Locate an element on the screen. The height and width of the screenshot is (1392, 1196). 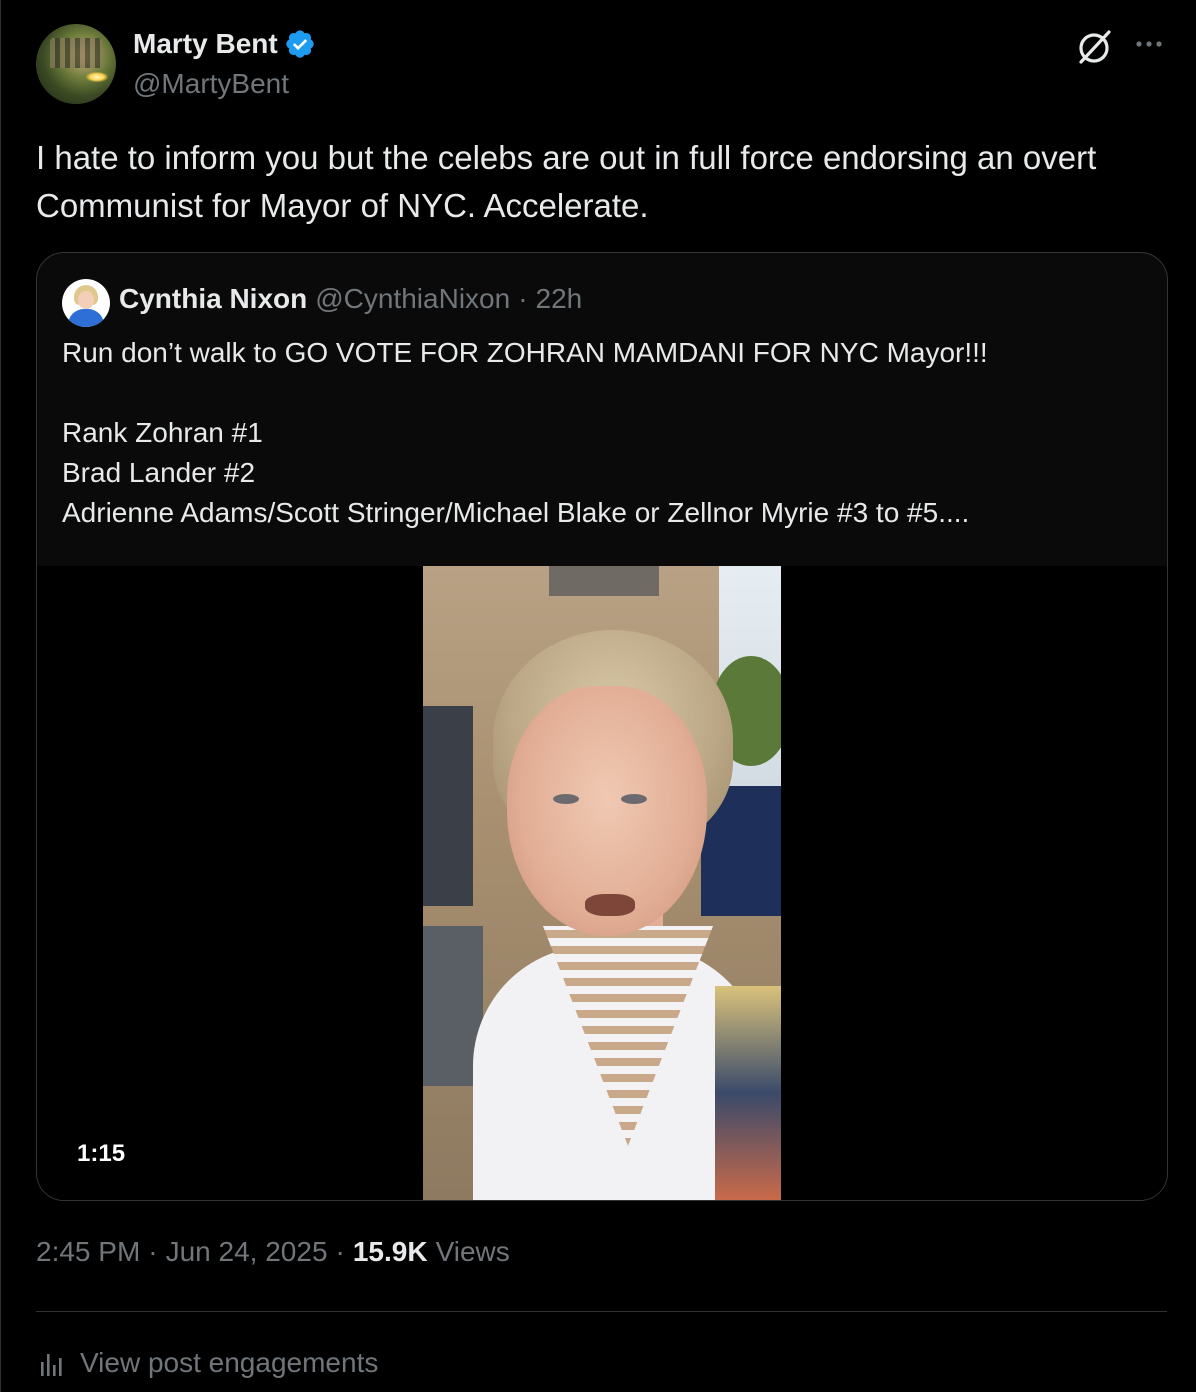
quoted-author-handle: @CynthiaNixon is located at coordinates (412, 299).